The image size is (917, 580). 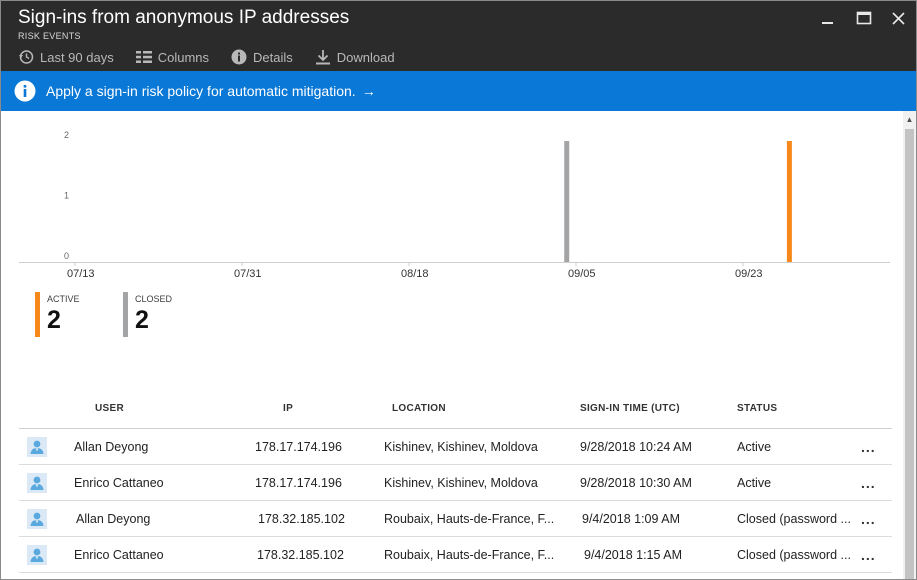 I want to click on history-icon, so click(x=26, y=57).